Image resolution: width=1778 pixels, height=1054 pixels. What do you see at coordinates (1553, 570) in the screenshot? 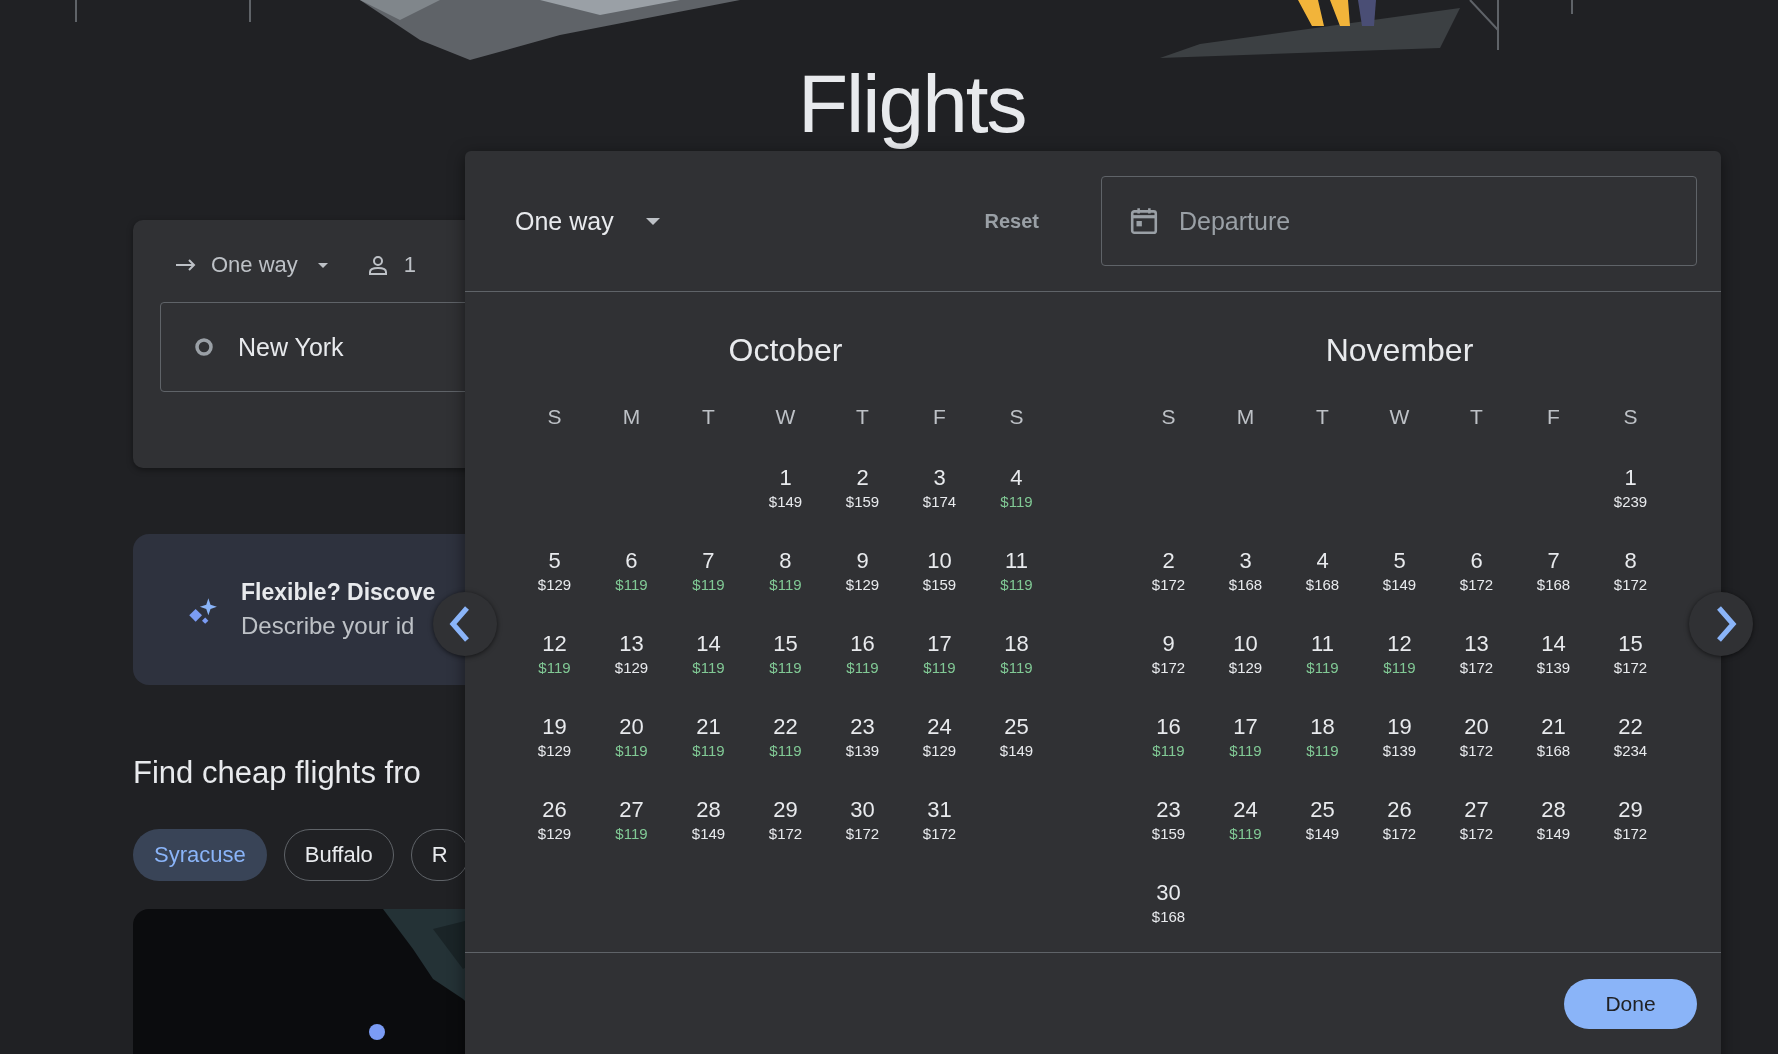
I see `day-button: 7 $168` at bounding box center [1553, 570].